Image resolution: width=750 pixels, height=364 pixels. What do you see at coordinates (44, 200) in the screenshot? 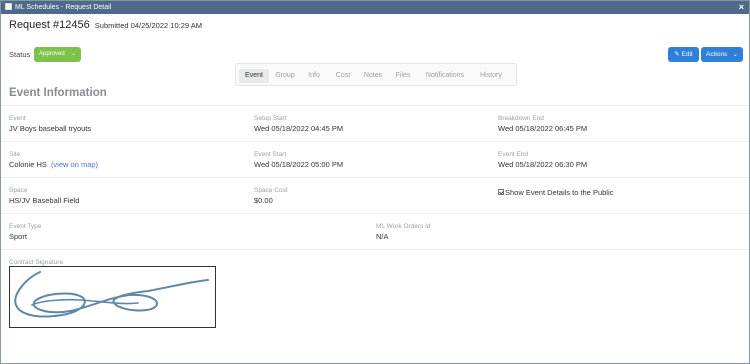
I see `field-value: HS/JV Baseball Field` at bounding box center [44, 200].